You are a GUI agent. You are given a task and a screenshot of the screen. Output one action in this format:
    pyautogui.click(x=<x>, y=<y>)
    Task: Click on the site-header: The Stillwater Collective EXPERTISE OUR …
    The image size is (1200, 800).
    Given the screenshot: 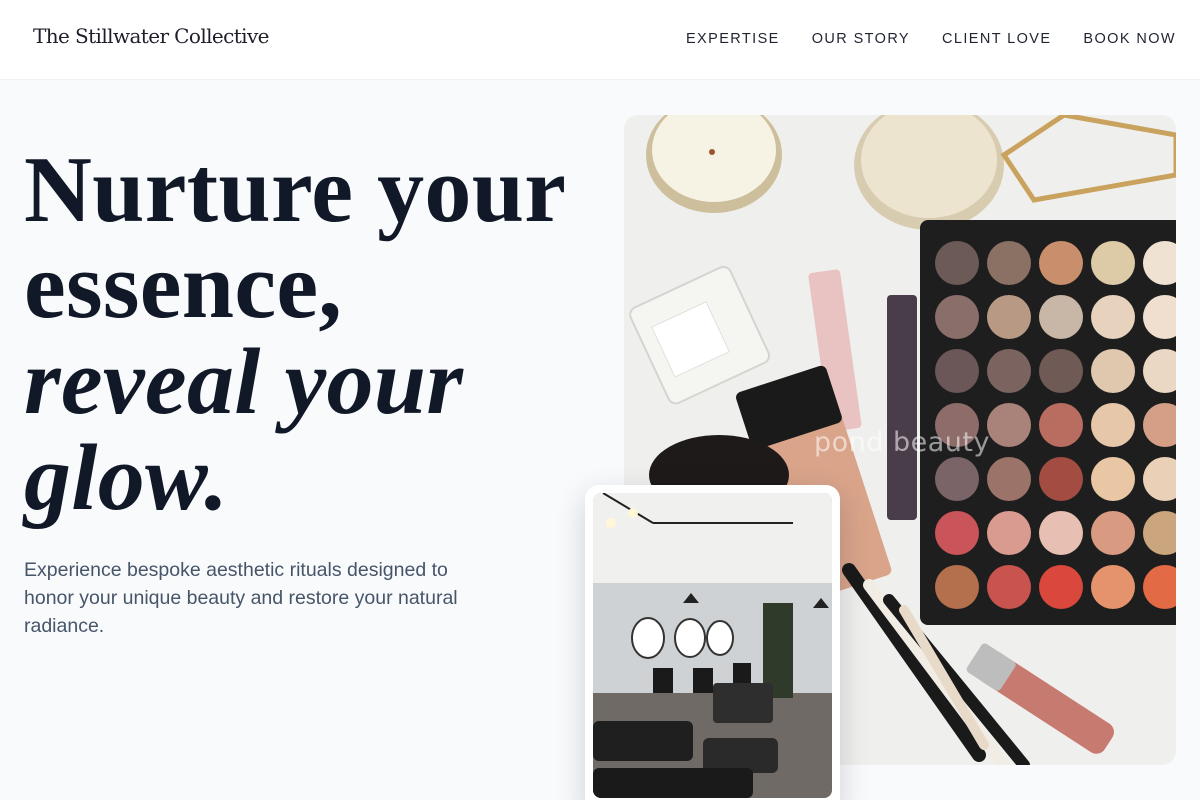 What is the action you would take?
    pyautogui.click(x=600, y=40)
    